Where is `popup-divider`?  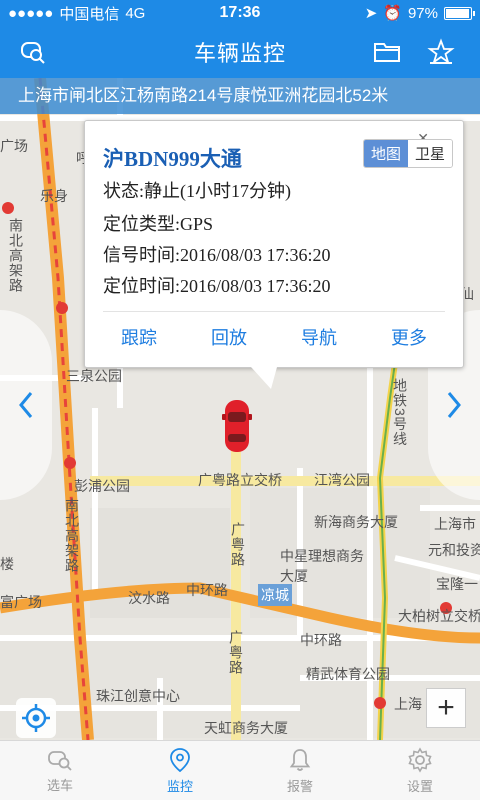
popup-divider is located at coordinates (274, 311).